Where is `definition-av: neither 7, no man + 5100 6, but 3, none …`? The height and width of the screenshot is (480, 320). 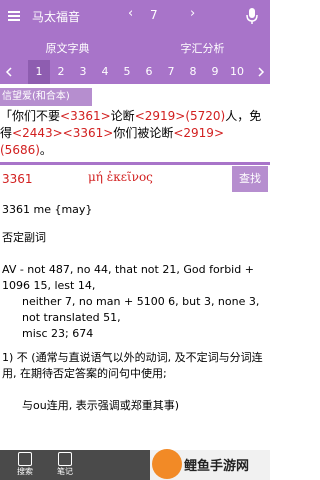
definition-av: neither 7, no man + 5100 6, but 3, none … is located at coordinates (141, 309).